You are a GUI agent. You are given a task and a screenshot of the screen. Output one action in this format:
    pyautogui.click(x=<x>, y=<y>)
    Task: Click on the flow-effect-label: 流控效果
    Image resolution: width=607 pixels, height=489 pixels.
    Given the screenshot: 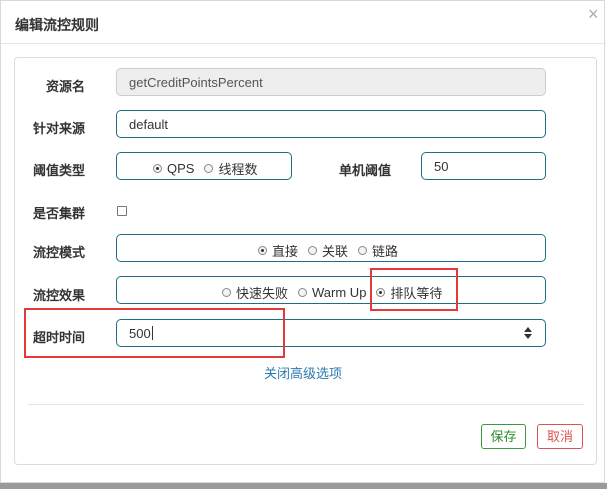 What is the action you would take?
    pyautogui.click(x=59, y=295)
    